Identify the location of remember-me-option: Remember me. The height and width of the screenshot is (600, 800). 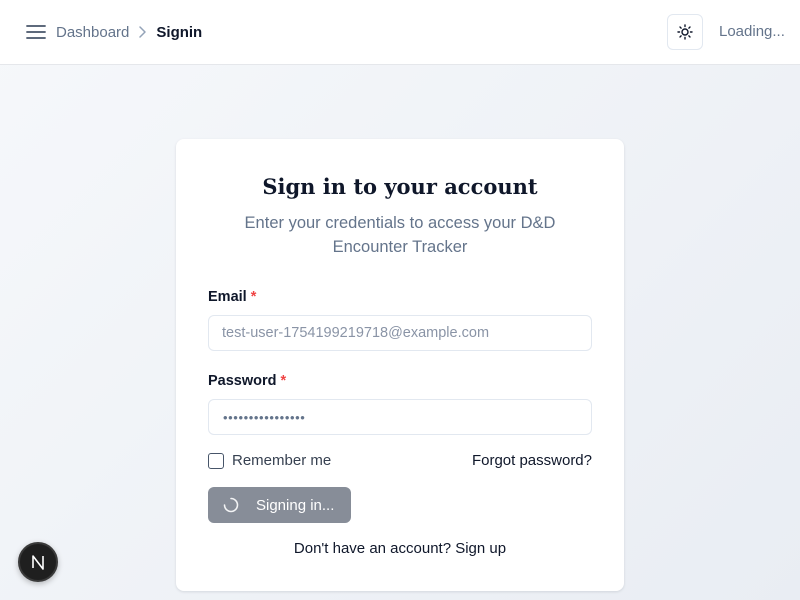
(269, 460).